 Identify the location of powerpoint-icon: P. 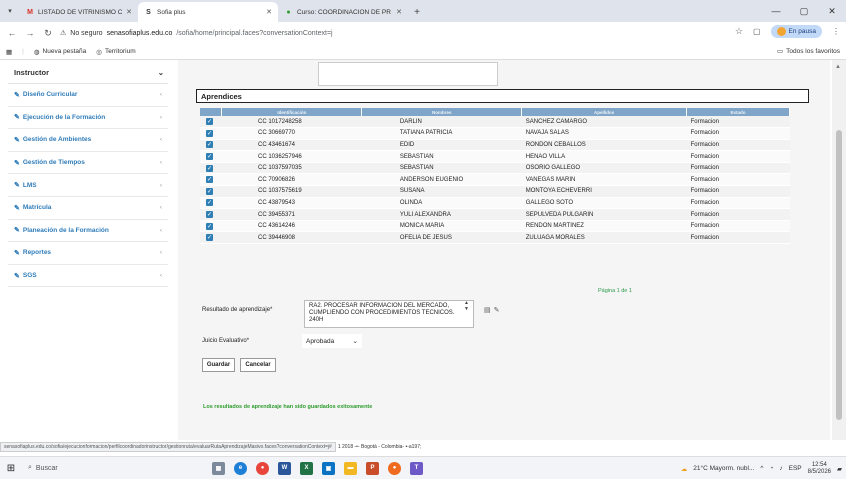
(372, 468).